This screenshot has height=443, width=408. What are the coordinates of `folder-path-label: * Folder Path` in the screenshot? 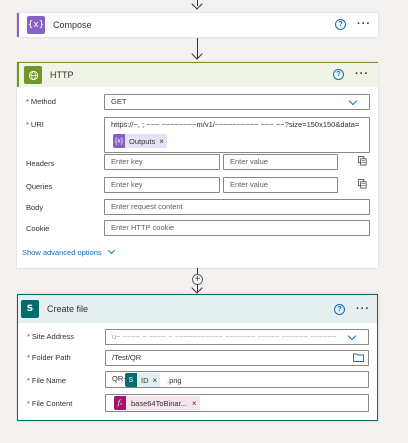 It's located at (49, 357).